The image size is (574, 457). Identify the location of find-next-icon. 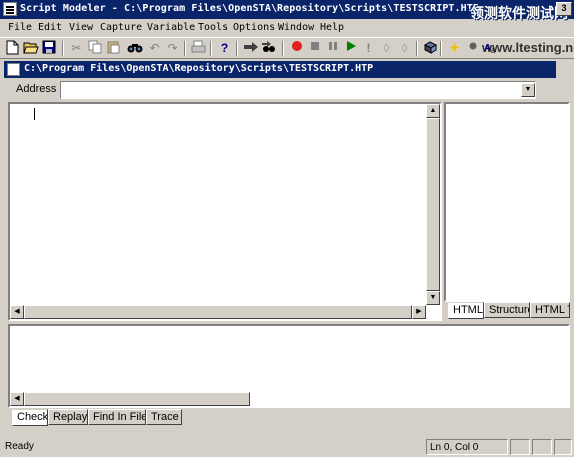
(268, 48).